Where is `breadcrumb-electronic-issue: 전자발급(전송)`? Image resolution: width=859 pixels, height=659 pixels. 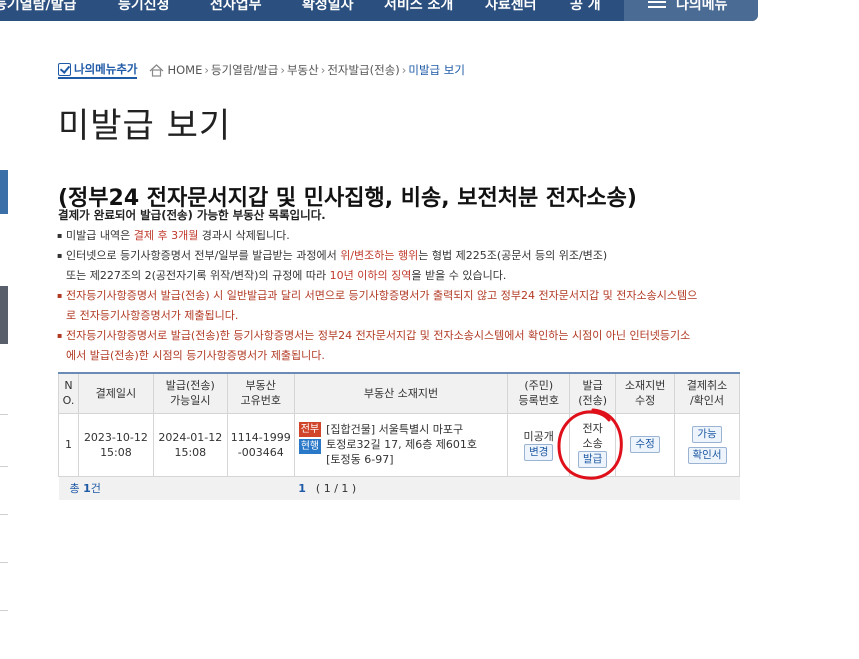 breadcrumb-electronic-issue: 전자발급(전송) is located at coordinates (363, 70).